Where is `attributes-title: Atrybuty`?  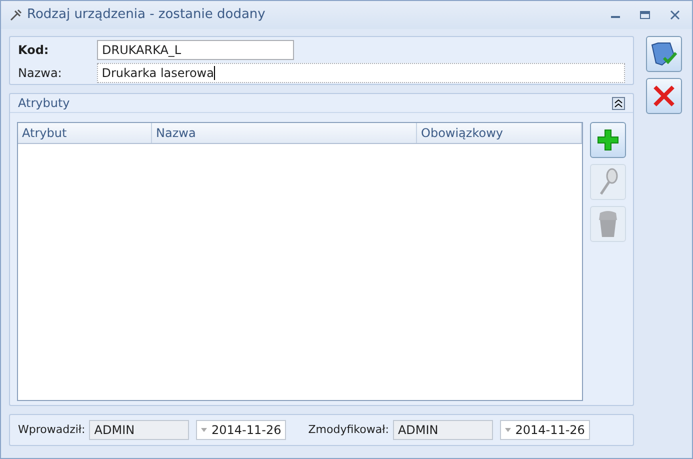 attributes-title: Atrybuty is located at coordinates (44, 103).